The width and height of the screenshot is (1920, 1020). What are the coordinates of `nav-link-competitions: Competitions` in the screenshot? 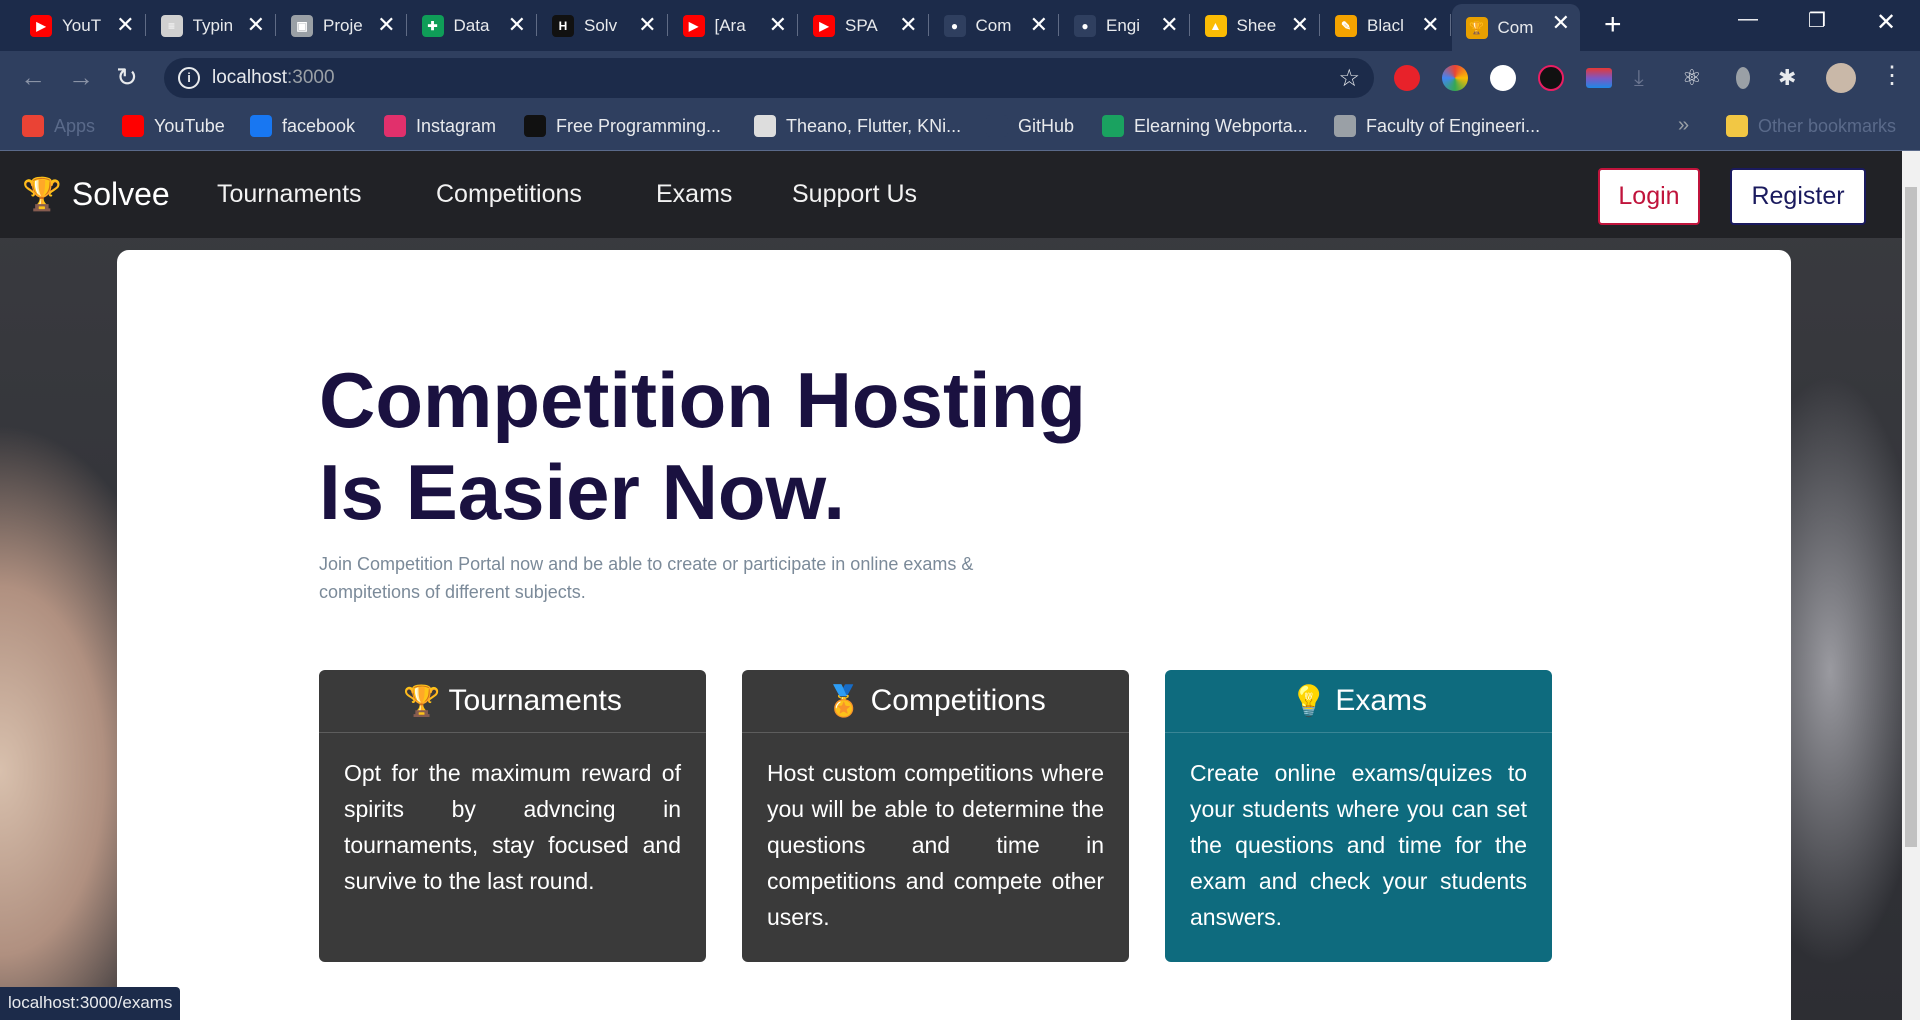 It's located at (509, 194).